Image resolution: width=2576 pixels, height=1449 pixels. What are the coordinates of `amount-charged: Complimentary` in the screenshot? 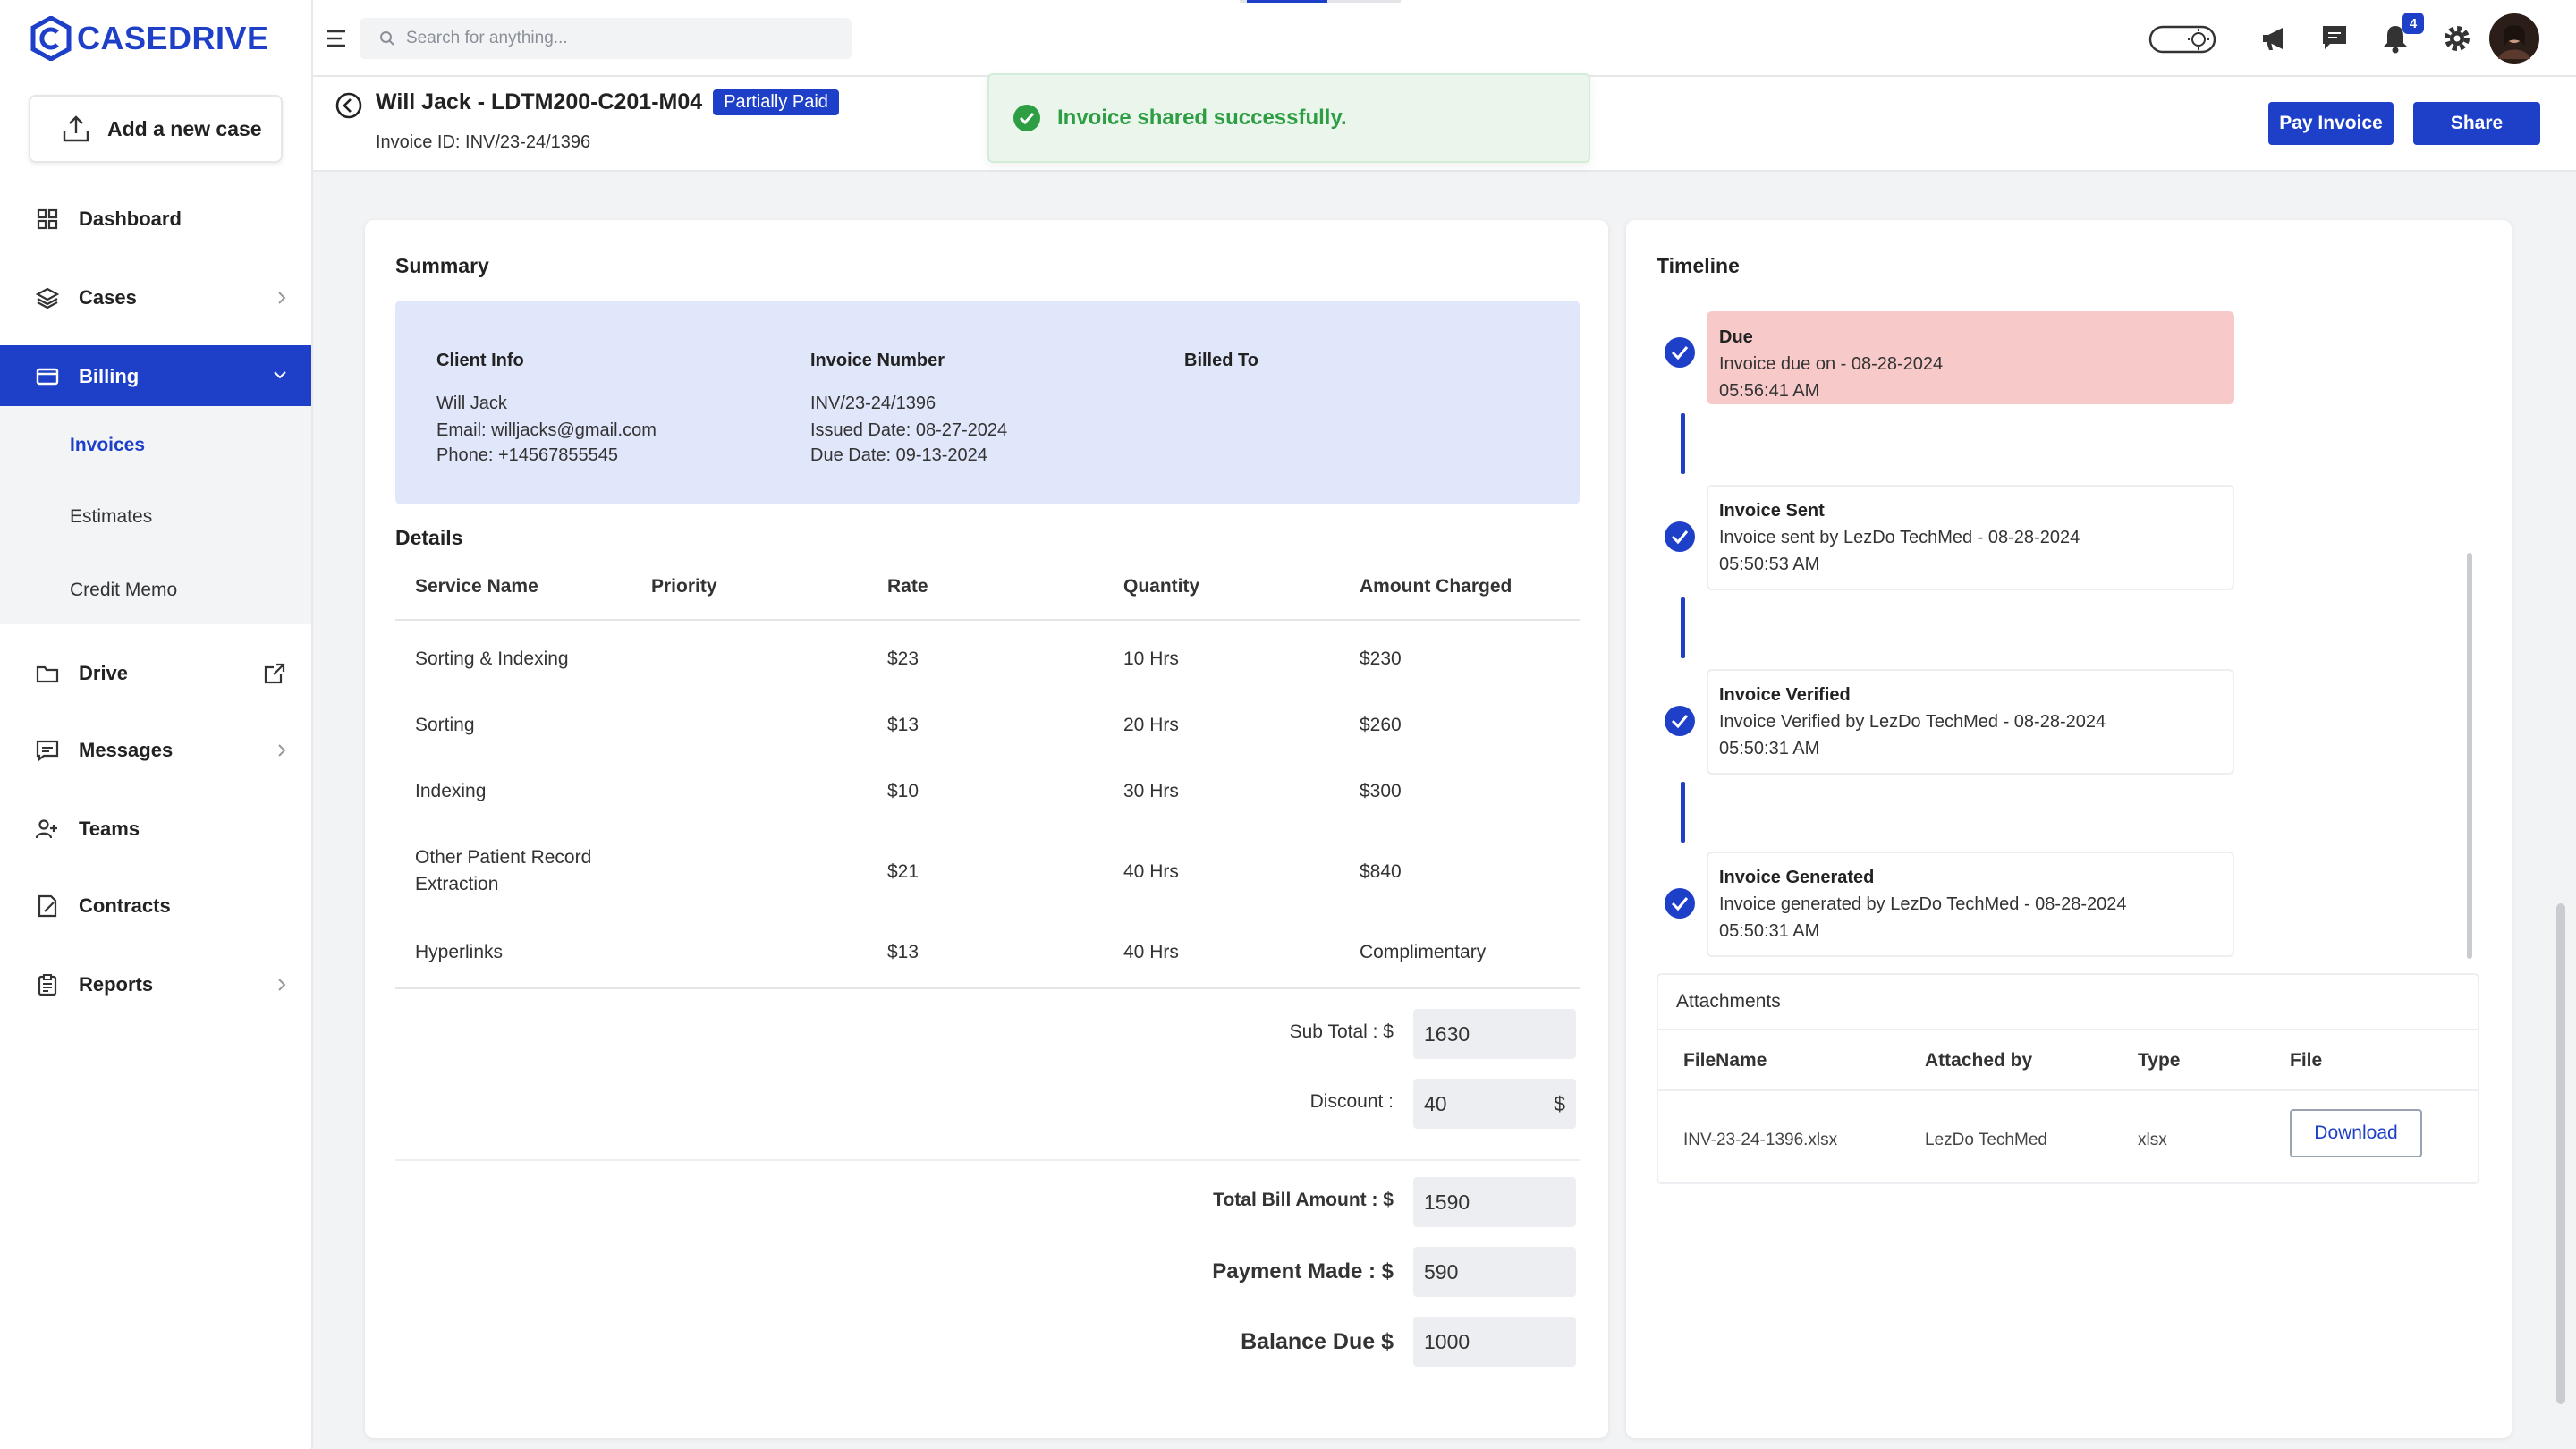 It's located at (1423, 952).